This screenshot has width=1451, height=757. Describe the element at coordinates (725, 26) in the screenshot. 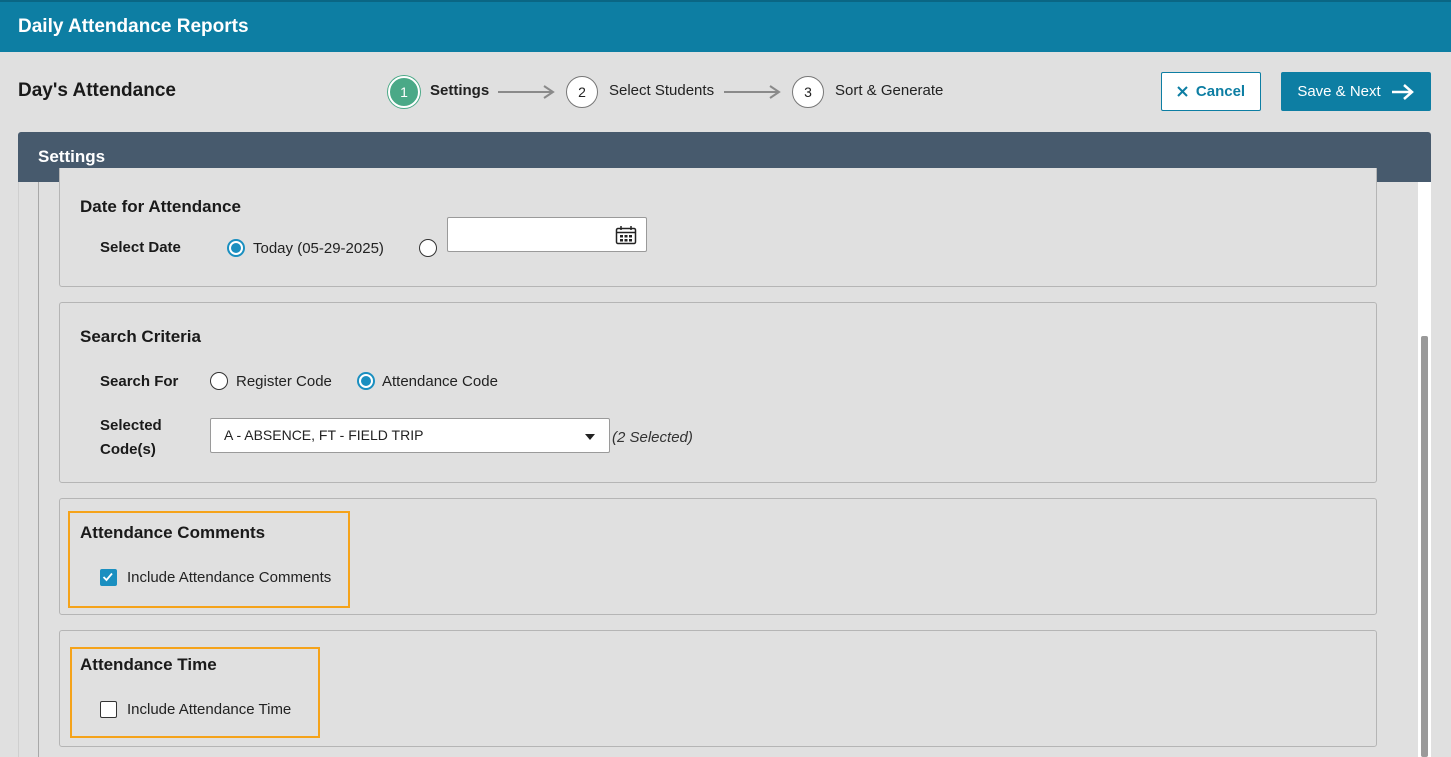

I see `app-title-bar: Daily Attendance Reports` at that location.